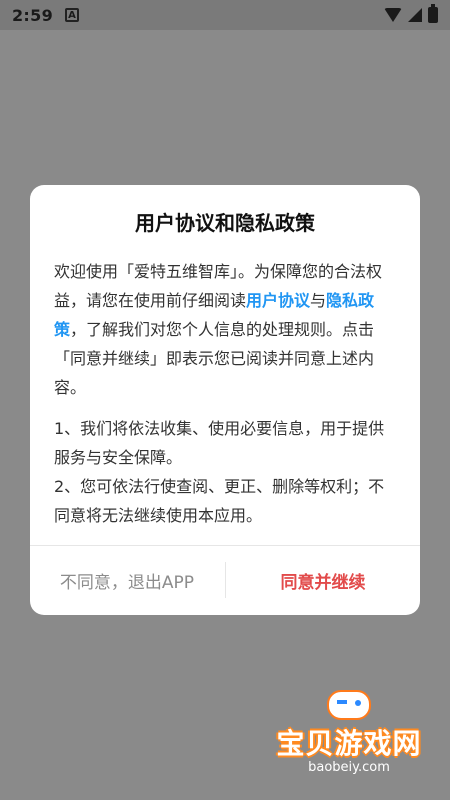  Describe the element at coordinates (225, 15) in the screenshot. I see `status-bar: 2:59 A` at that location.